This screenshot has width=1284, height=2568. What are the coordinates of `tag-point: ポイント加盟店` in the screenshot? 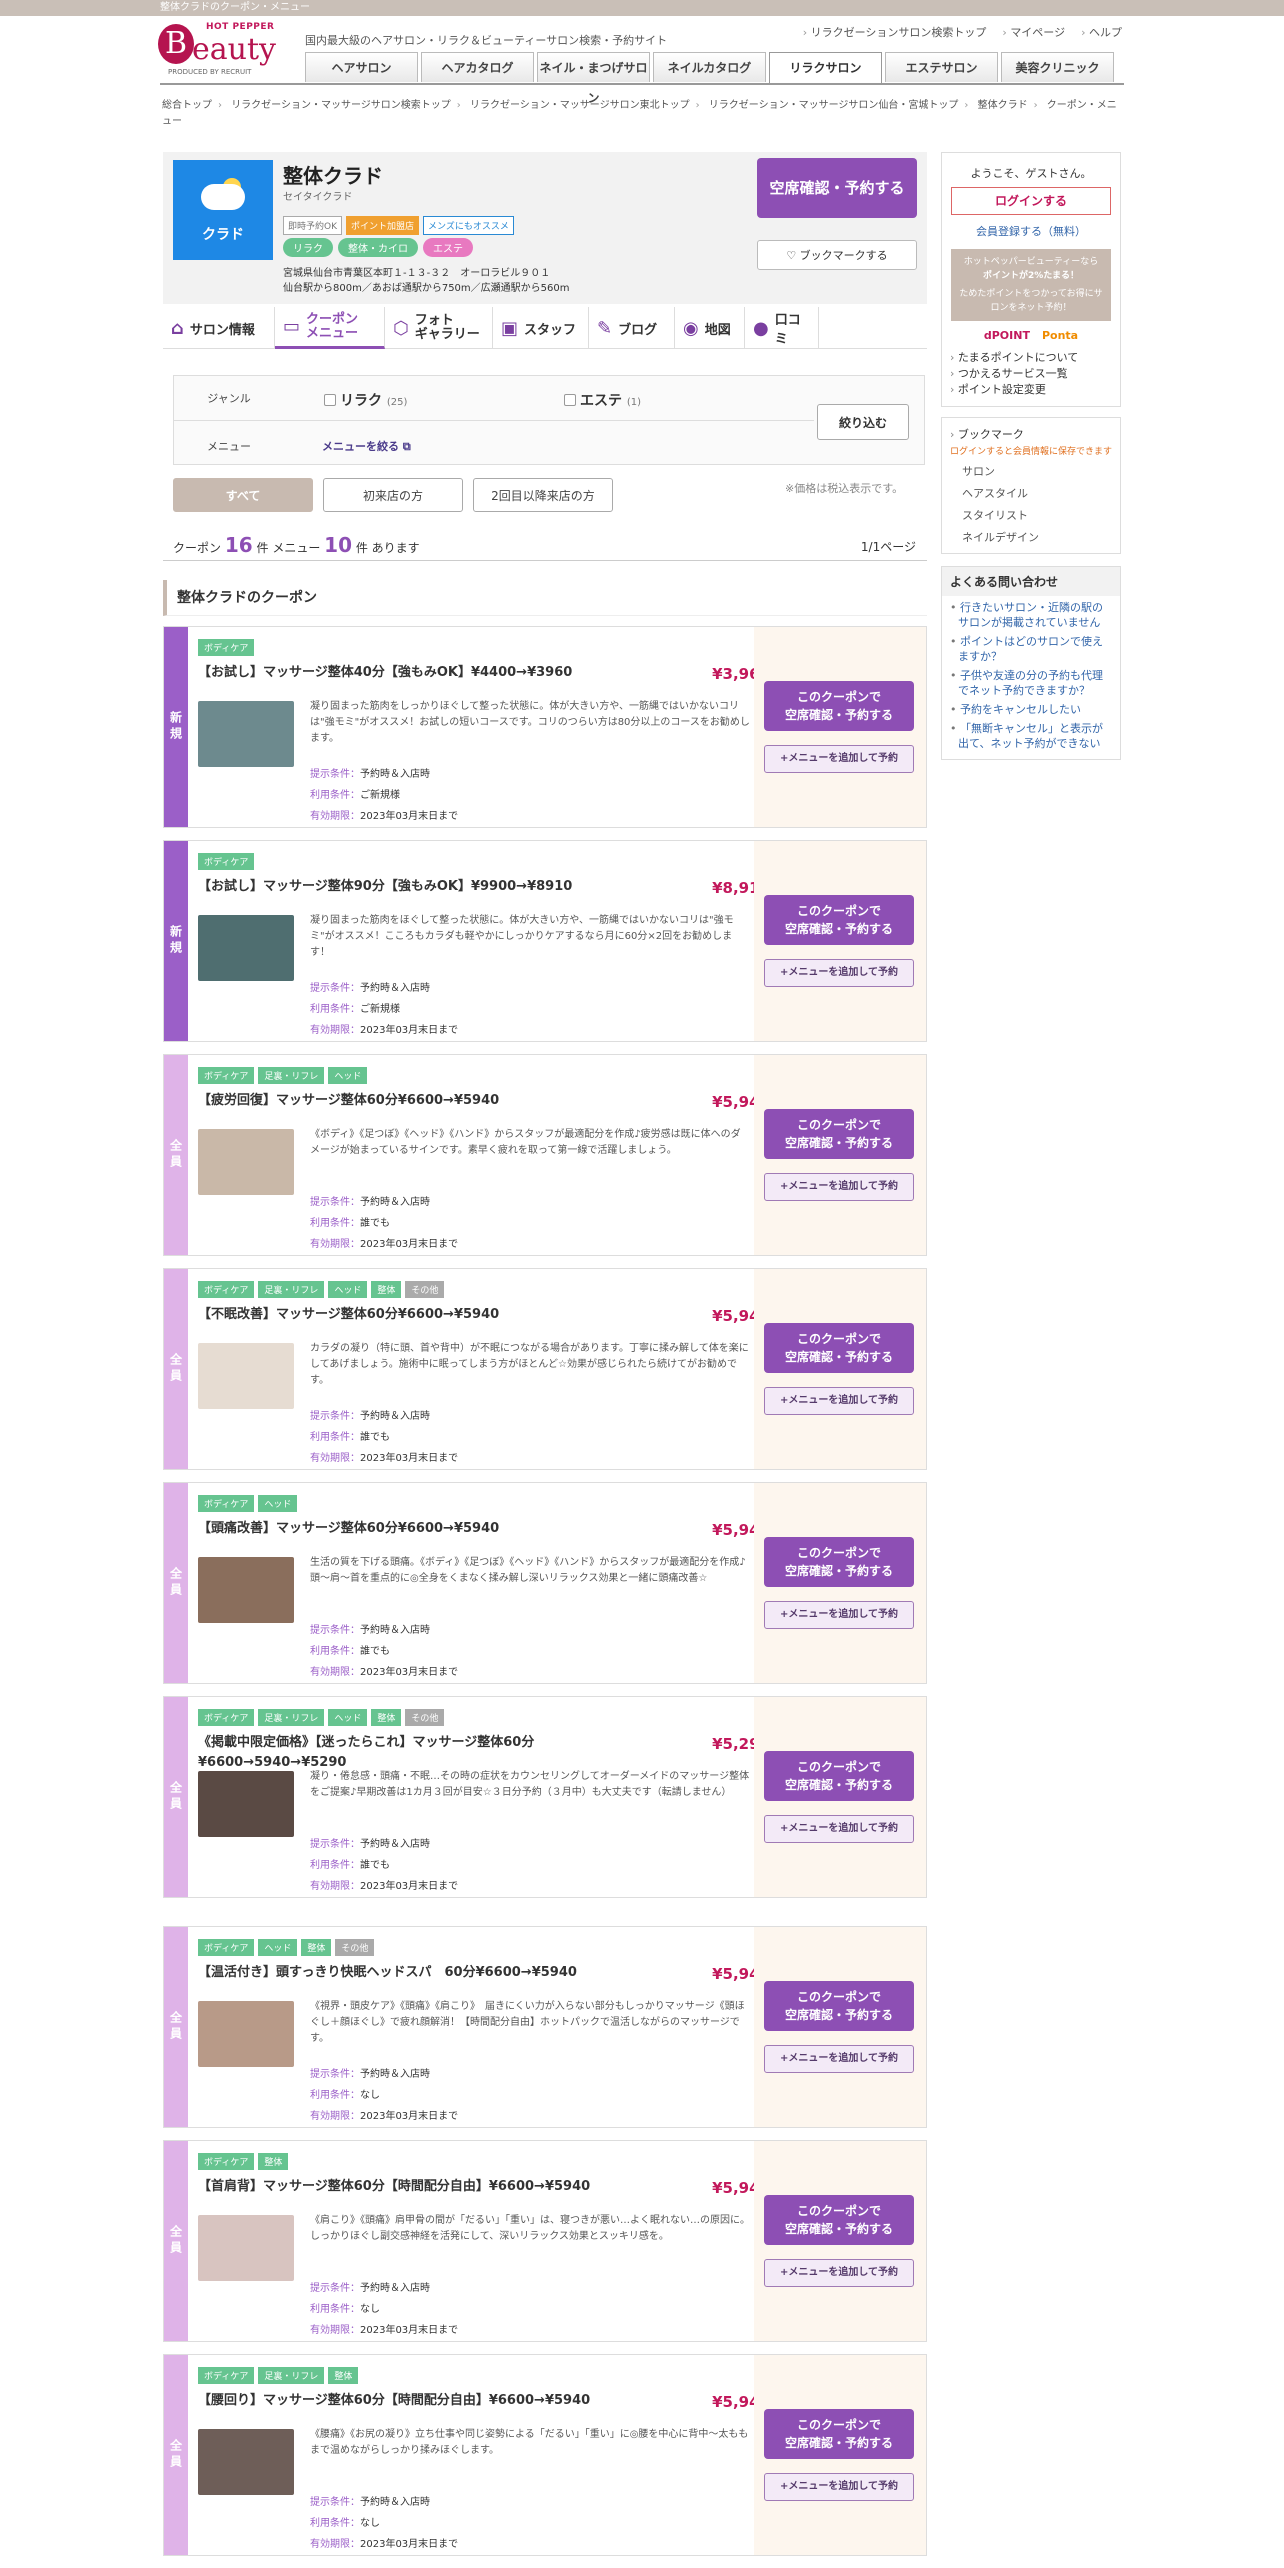 It's located at (383, 225).